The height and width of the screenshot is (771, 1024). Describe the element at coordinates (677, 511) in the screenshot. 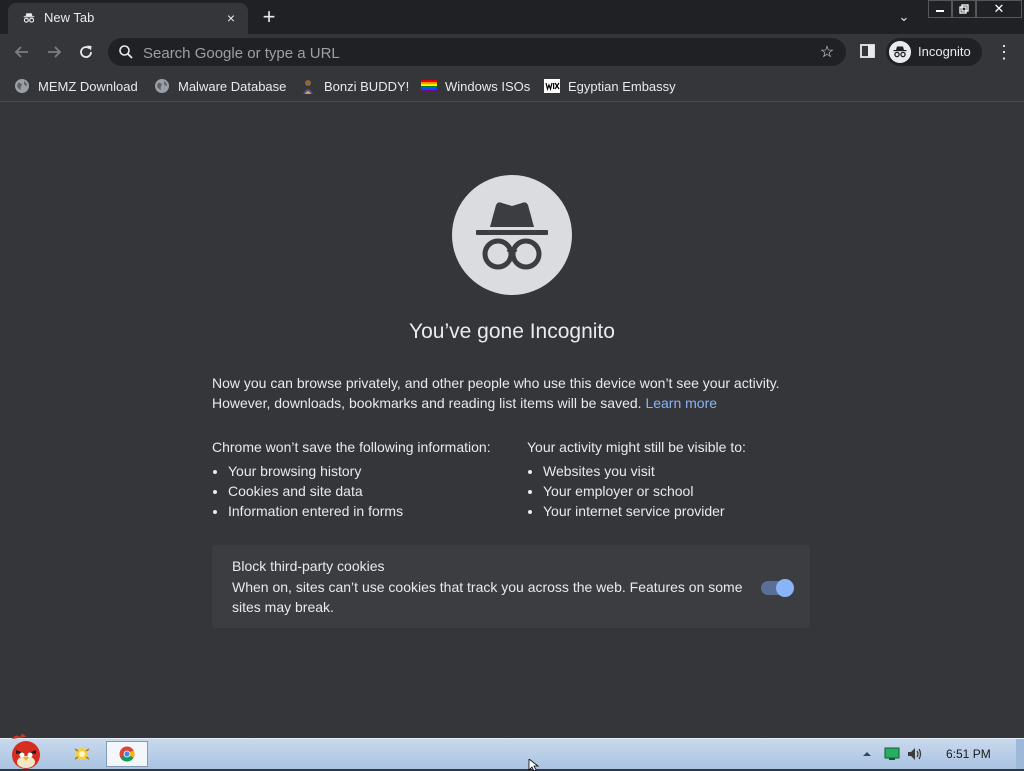

I see `list-item: Your internet service provider` at that location.